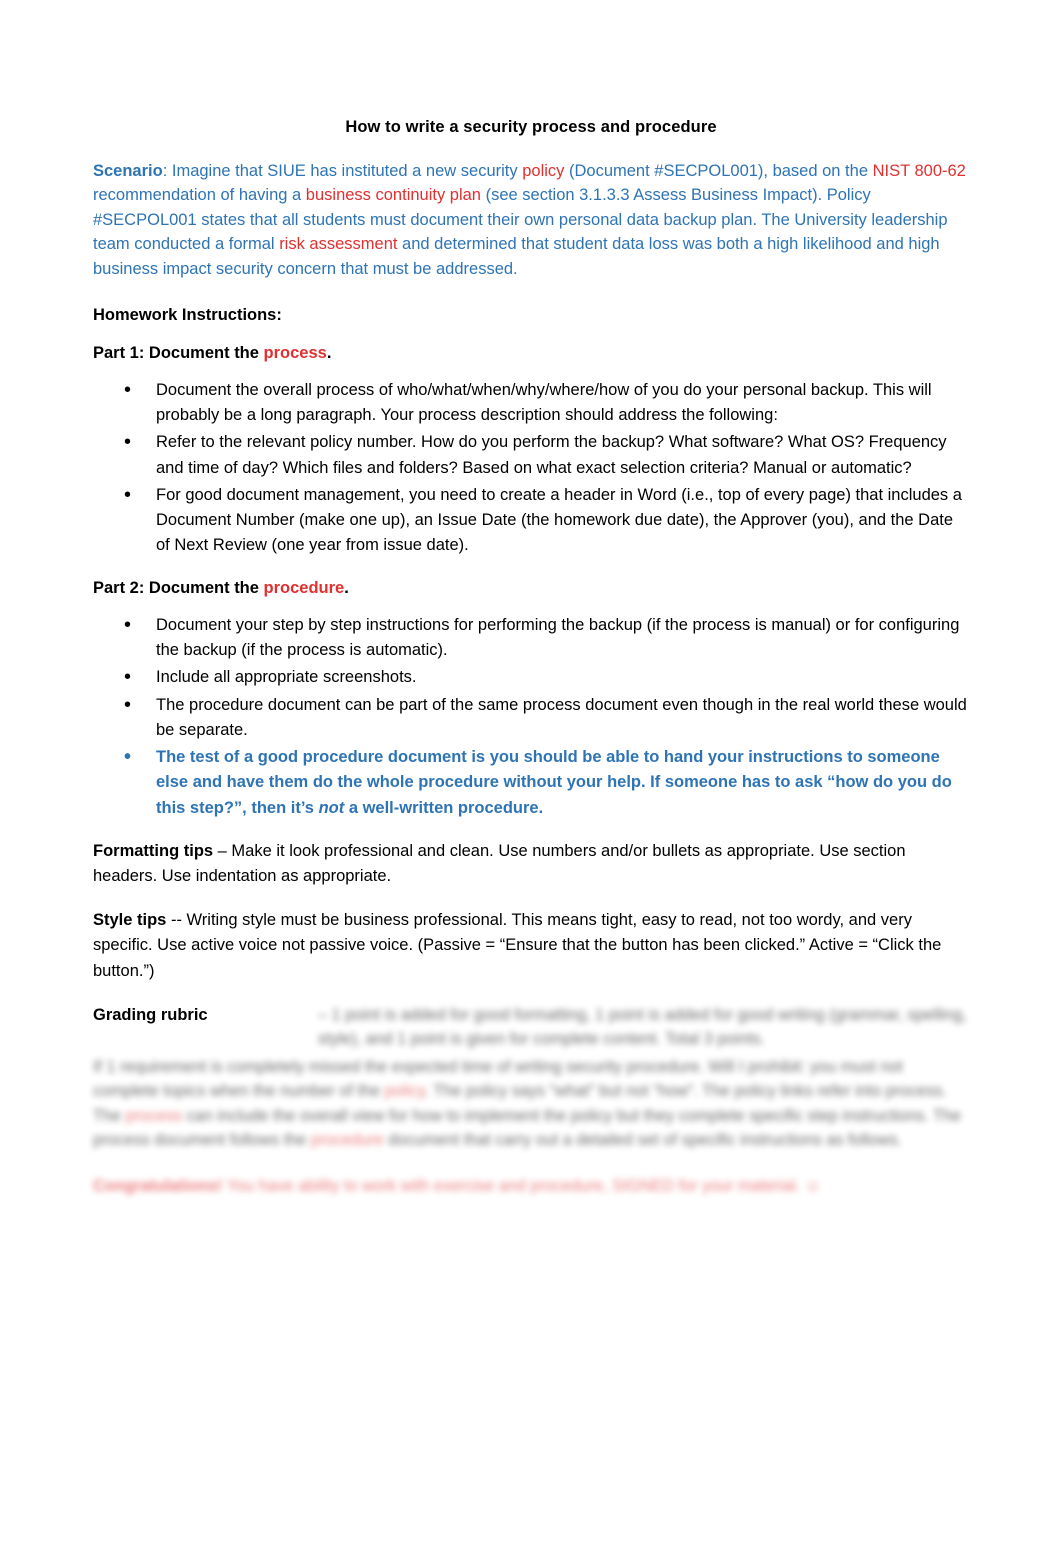  What do you see at coordinates (128, 171) in the screenshot?
I see `scenario-label: Scenario` at bounding box center [128, 171].